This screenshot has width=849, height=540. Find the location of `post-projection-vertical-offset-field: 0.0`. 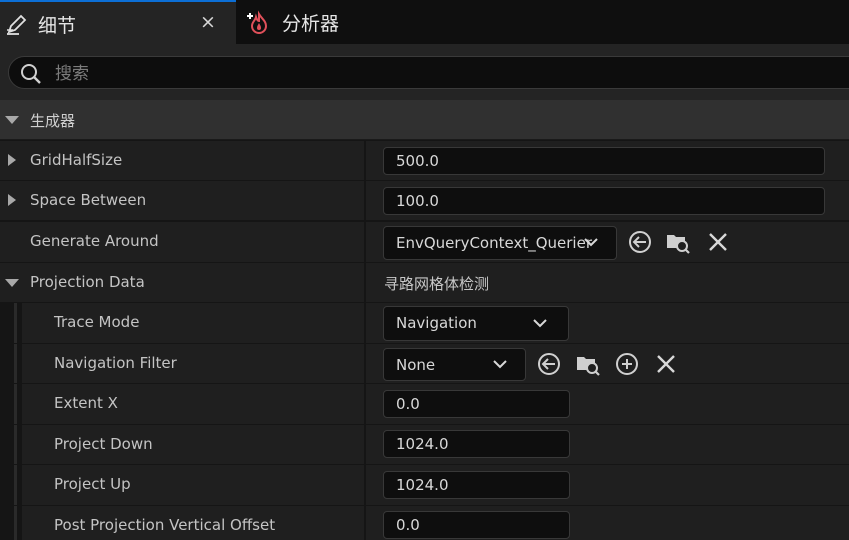

post-projection-vertical-offset-field: 0.0 is located at coordinates (476, 525).